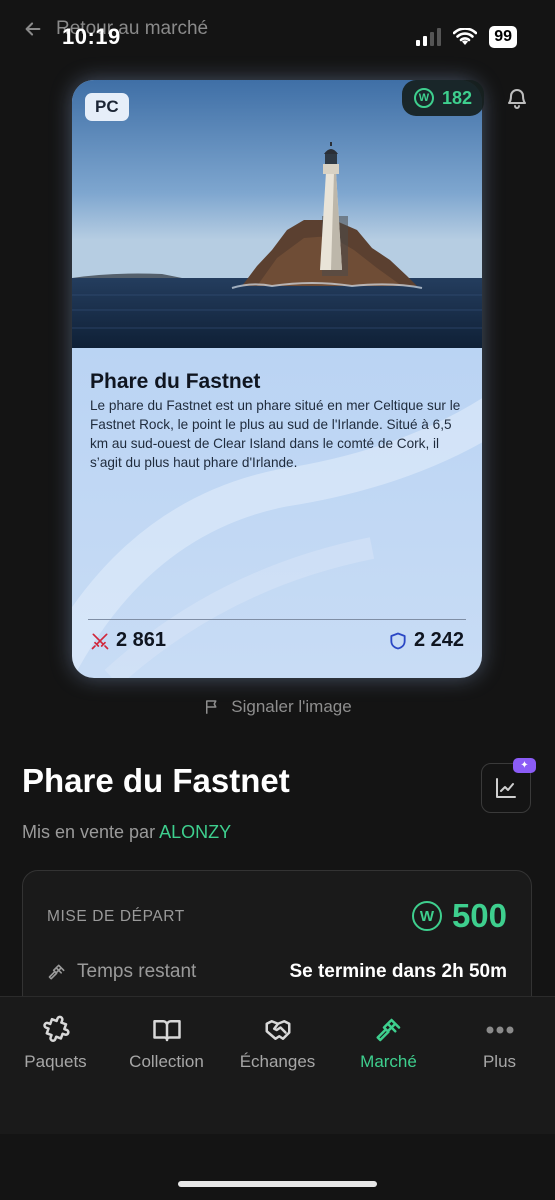 The width and height of the screenshot is (555, 1200). What do you see at coordinates (56, 1028) in the screenshot?
I see `puzzle-icon` at bounding box center [56, 1028].